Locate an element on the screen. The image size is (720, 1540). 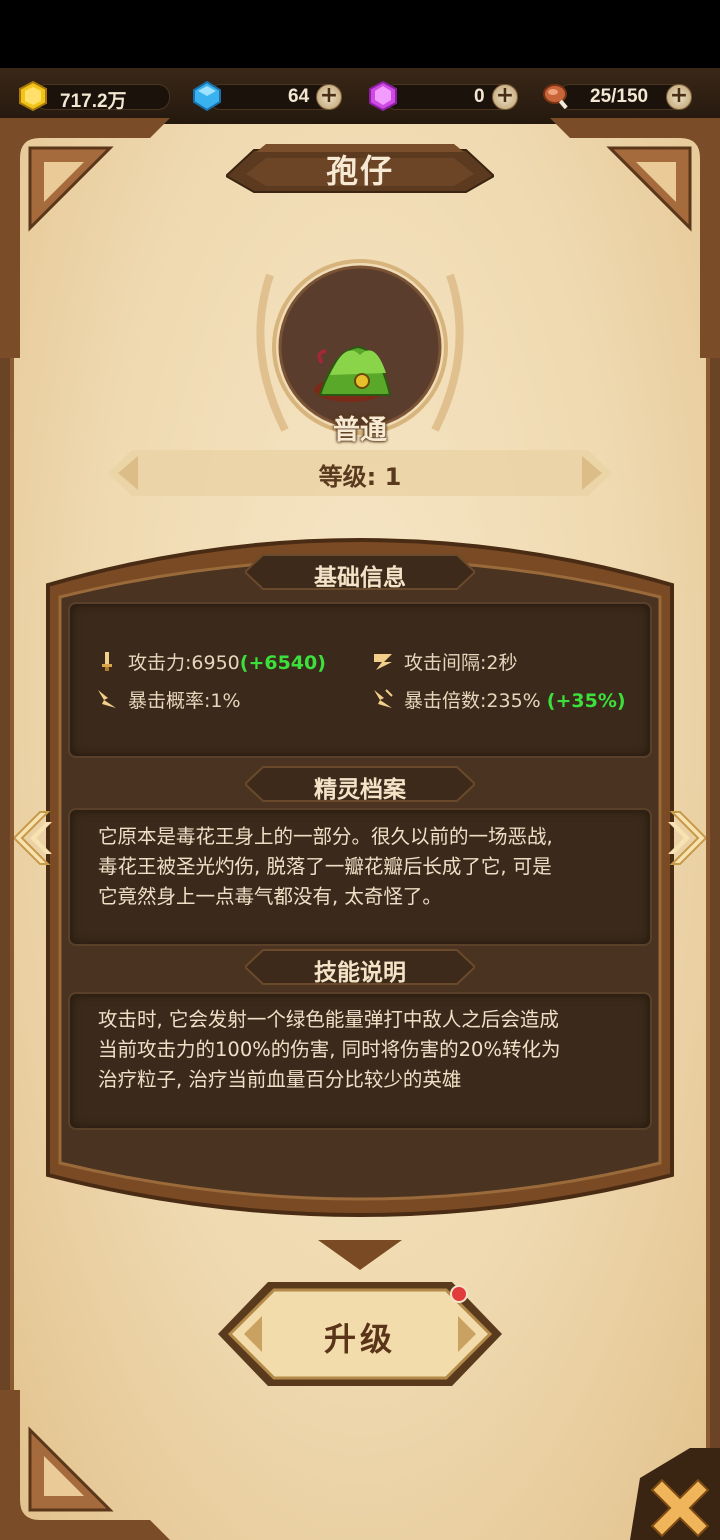
resource-stamina: 25/150 + is located at coordinates (618, 96).